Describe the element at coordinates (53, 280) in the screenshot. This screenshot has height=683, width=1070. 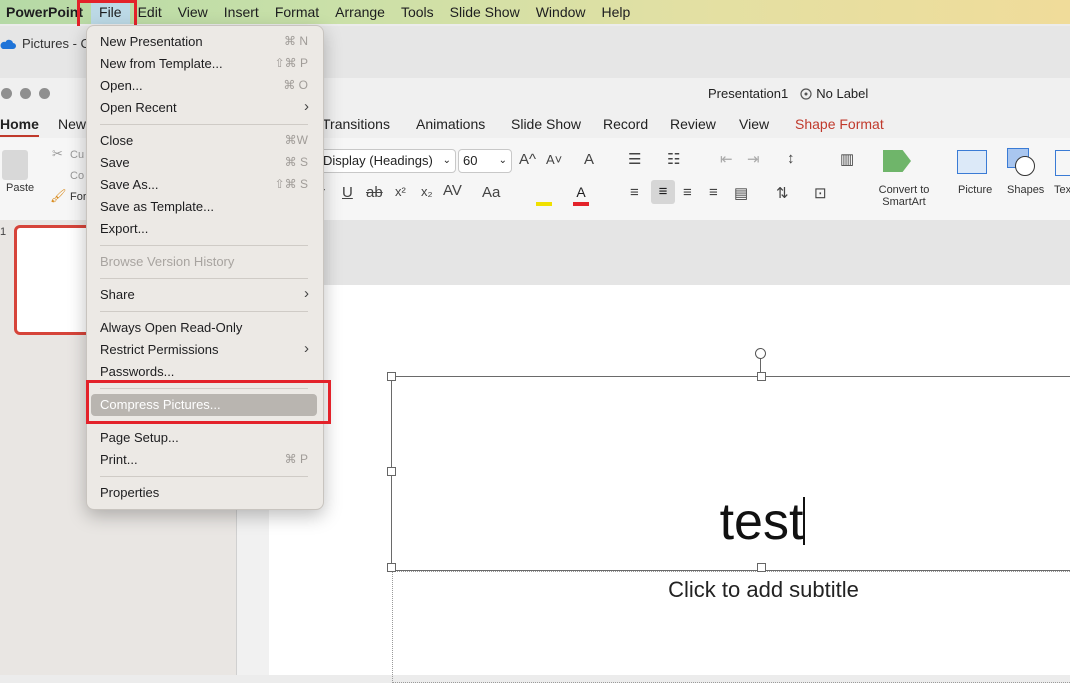
I see `slide-thumbnail` at that location.